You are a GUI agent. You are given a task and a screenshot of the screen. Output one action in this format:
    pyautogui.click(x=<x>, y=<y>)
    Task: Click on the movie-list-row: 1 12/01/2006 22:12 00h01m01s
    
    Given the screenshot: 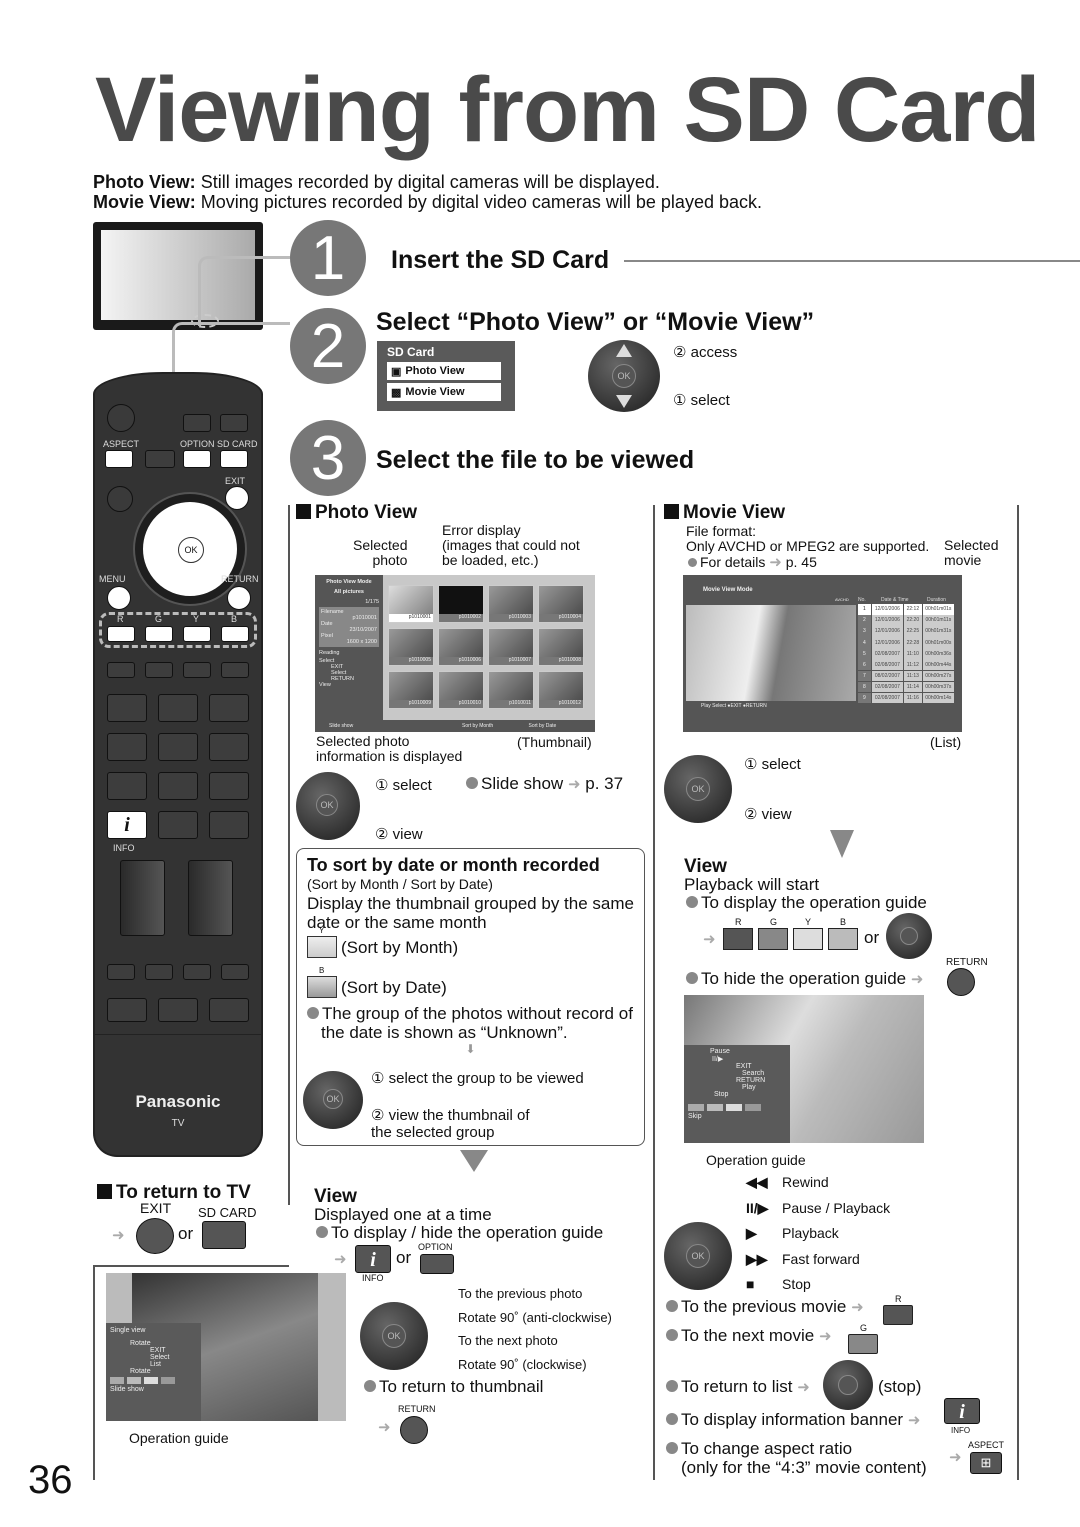 What is the action you would take?
    pyautogui.click(x=906, y=609)
    